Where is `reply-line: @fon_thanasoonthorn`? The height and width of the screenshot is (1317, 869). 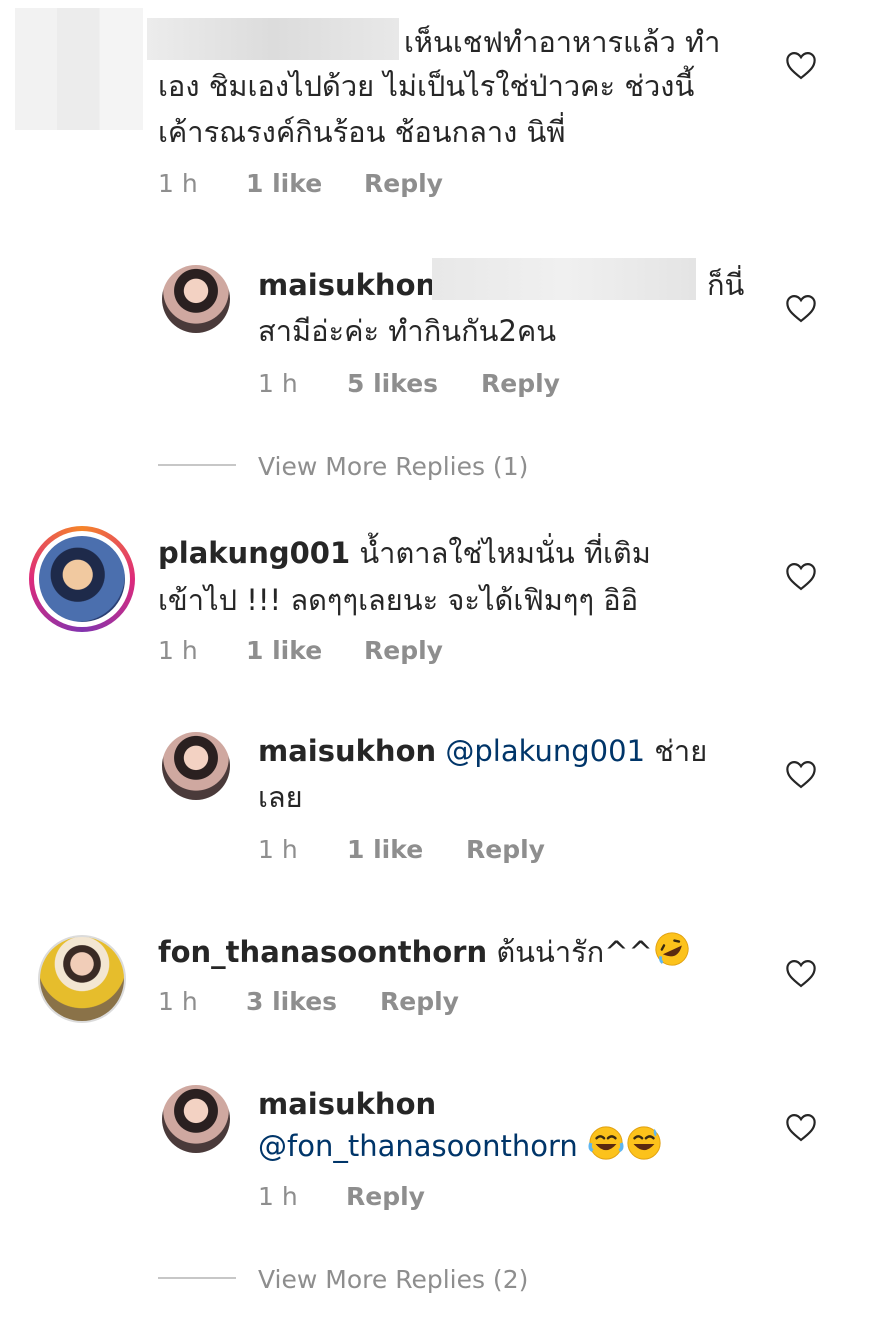 reply-line: @fon_thanasoonthorn is located at coordinates (460, 1145).